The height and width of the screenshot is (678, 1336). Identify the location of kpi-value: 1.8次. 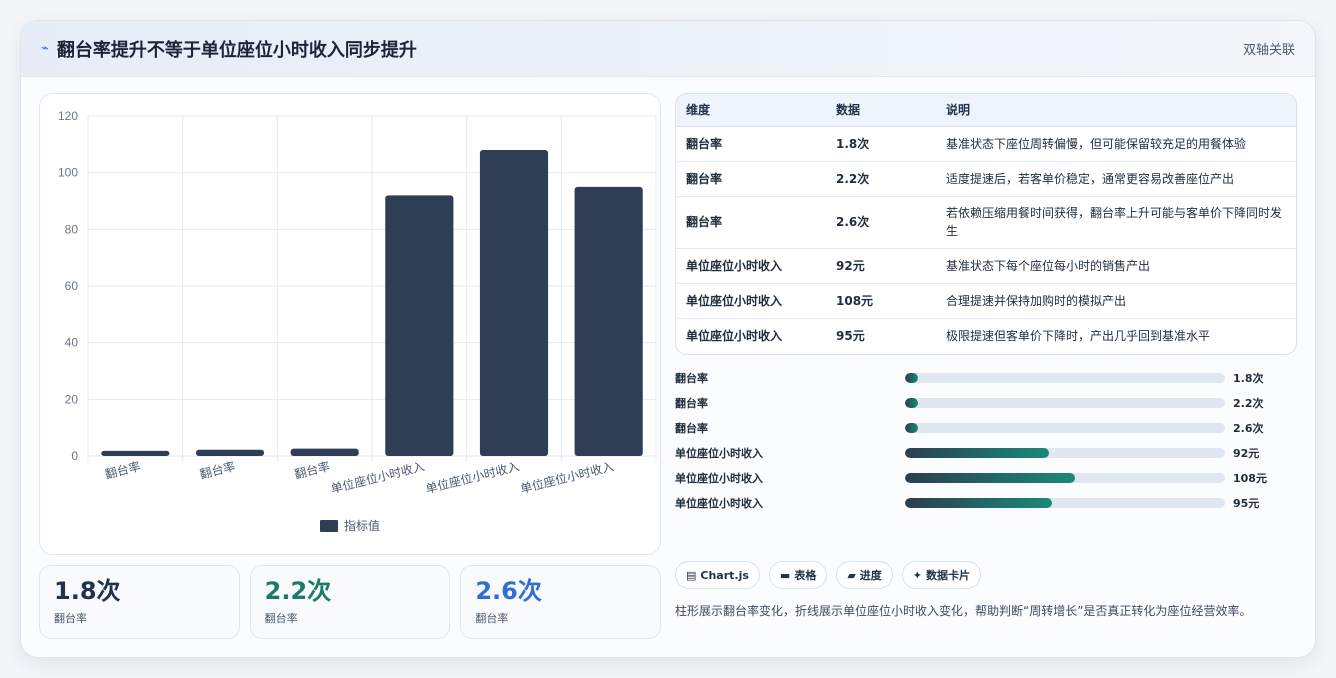
(87, 591).